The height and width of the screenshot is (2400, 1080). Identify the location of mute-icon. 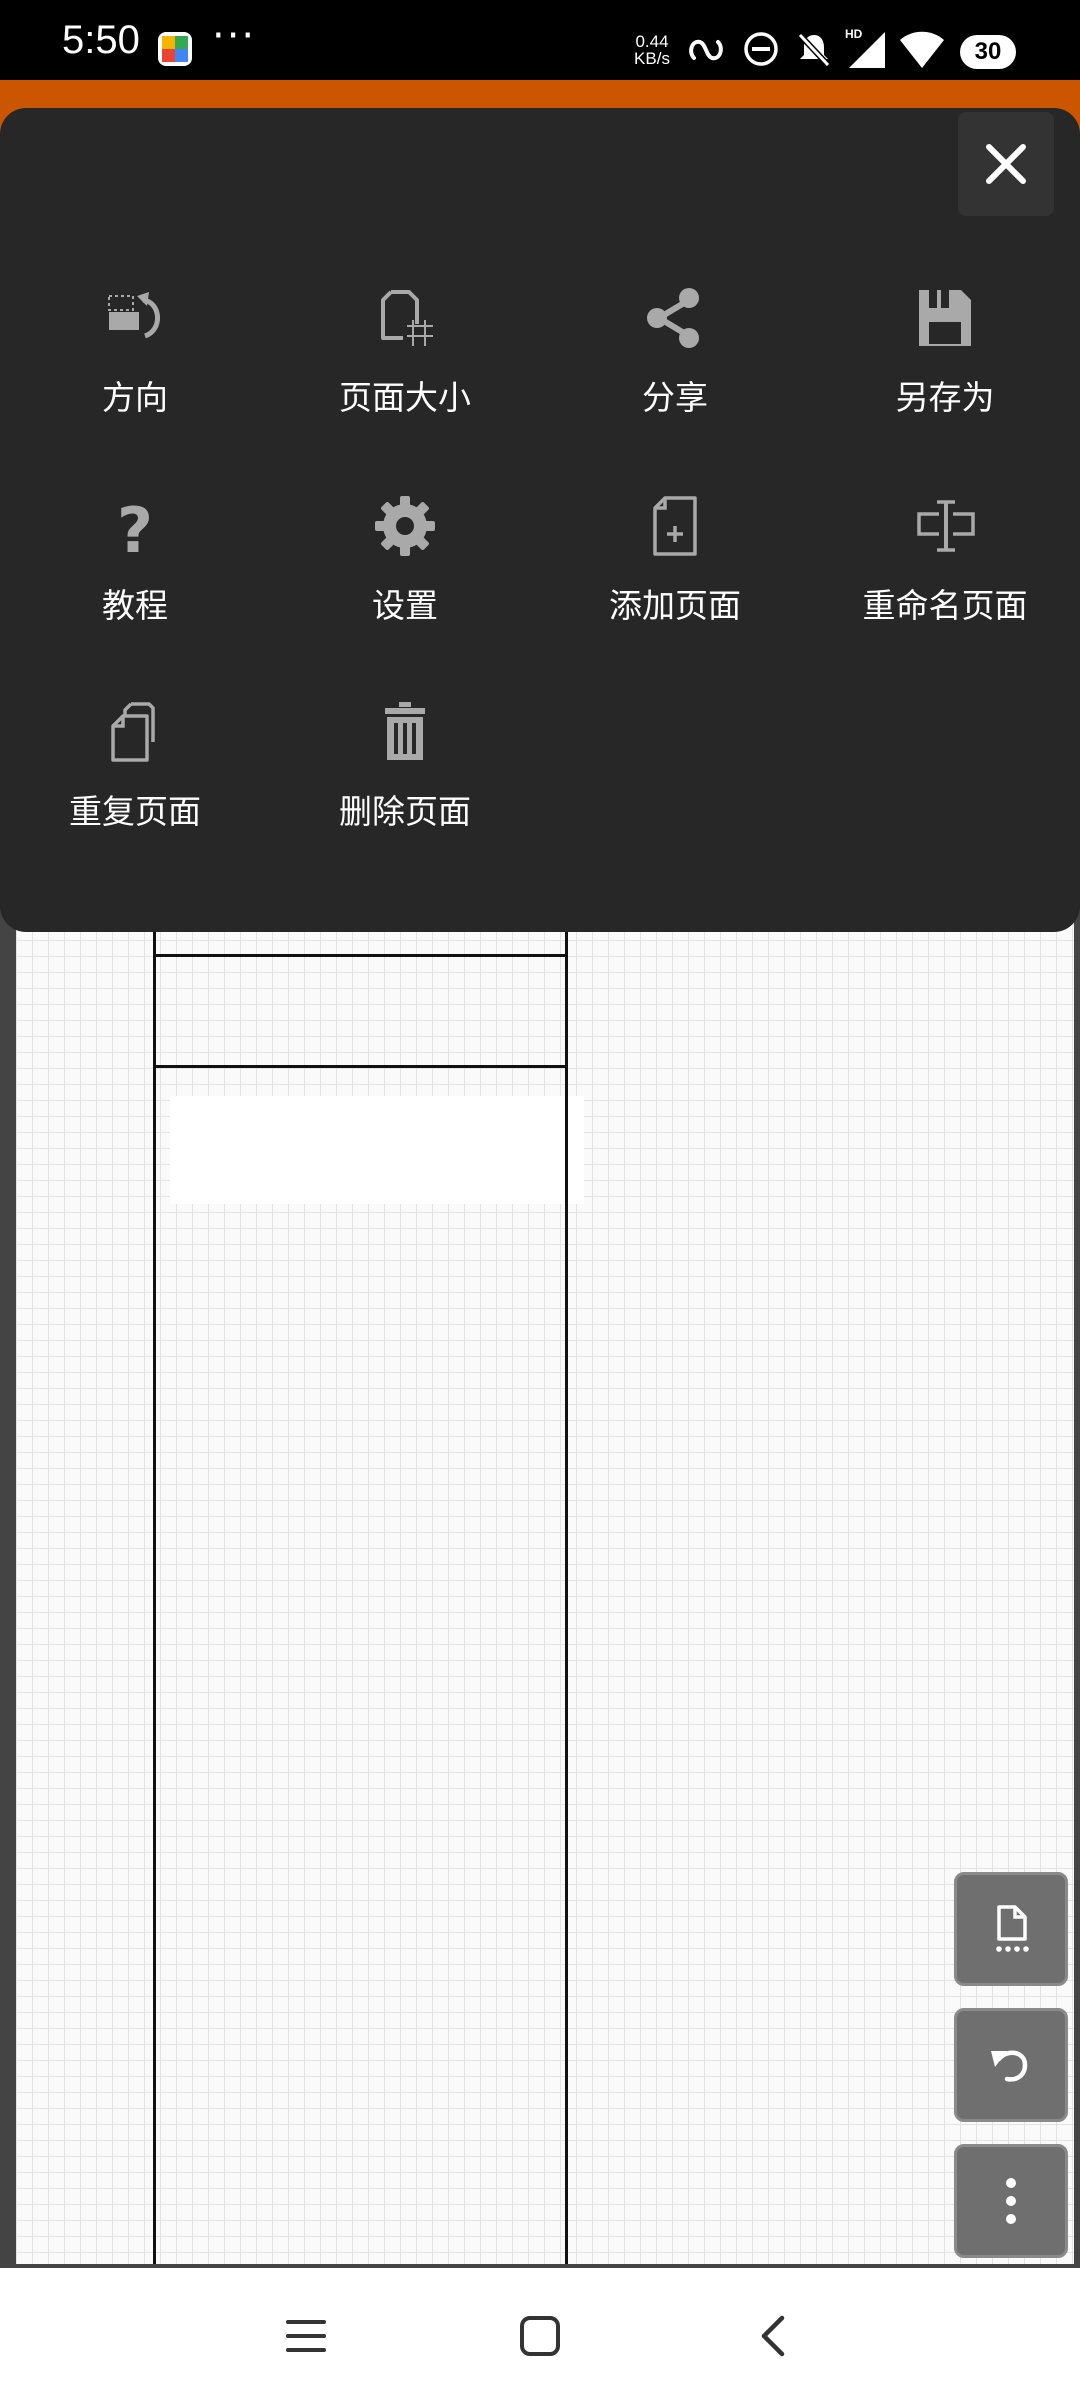
(814, 51).